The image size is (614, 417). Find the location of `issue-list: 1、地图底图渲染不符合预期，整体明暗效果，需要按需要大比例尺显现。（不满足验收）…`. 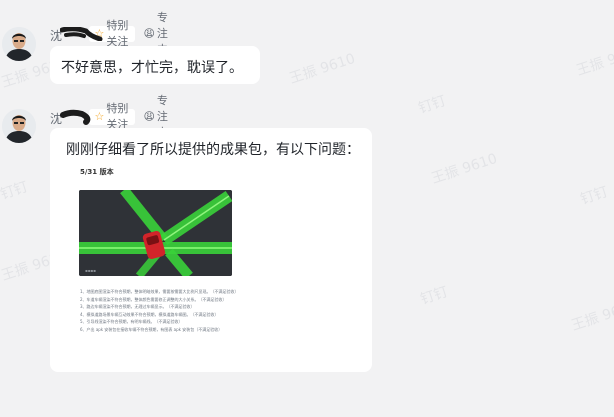

issue-list: 1、地图底图渲染不符合预期，整体明暗效果，需要按需要大比例尺显现。（不满足验收）… is located at coordinates (159, 310).